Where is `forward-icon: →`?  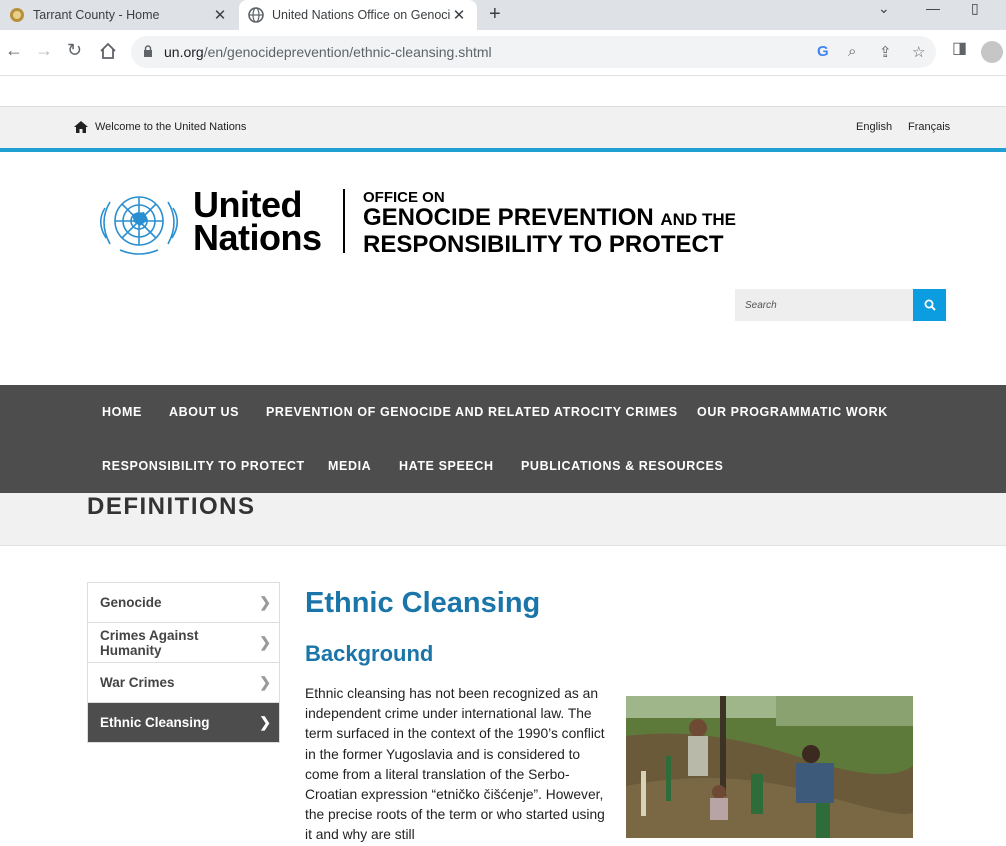
forward-icon: → is located at coordinates (44, 50).